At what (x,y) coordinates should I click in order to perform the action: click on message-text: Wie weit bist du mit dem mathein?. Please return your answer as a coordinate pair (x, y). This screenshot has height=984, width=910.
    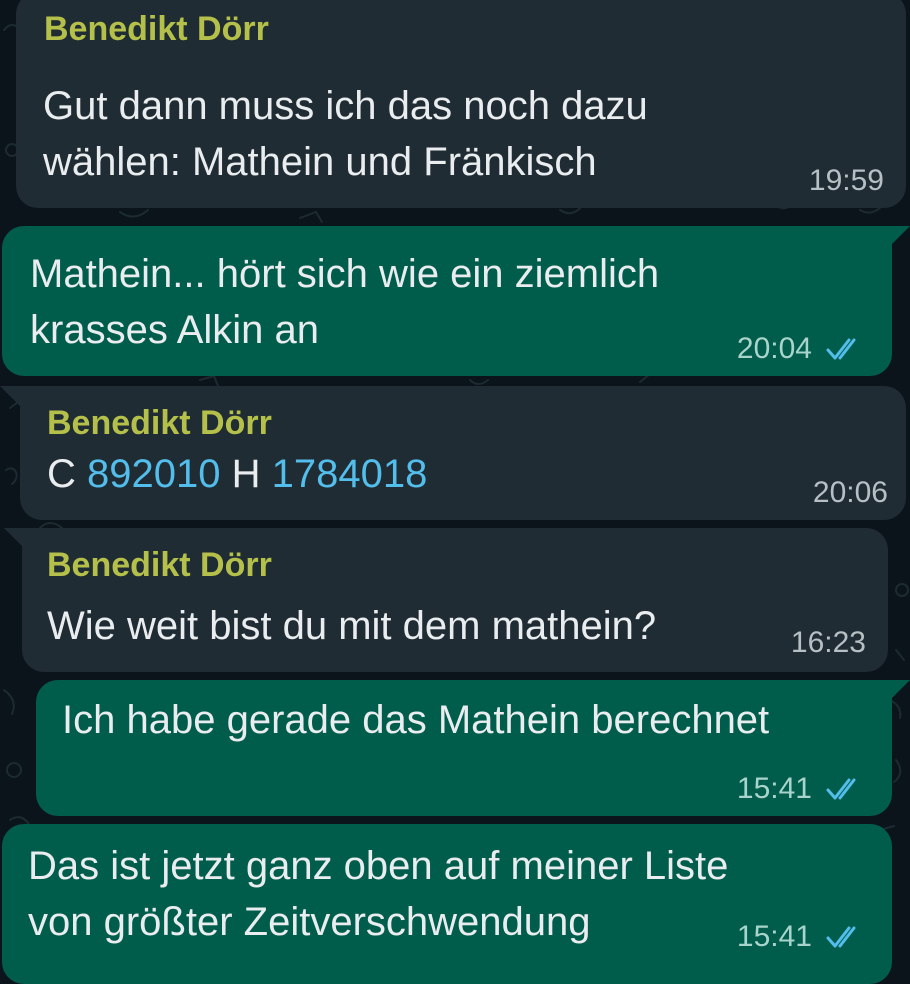
    Looking at the image, I should click on (352, 626).